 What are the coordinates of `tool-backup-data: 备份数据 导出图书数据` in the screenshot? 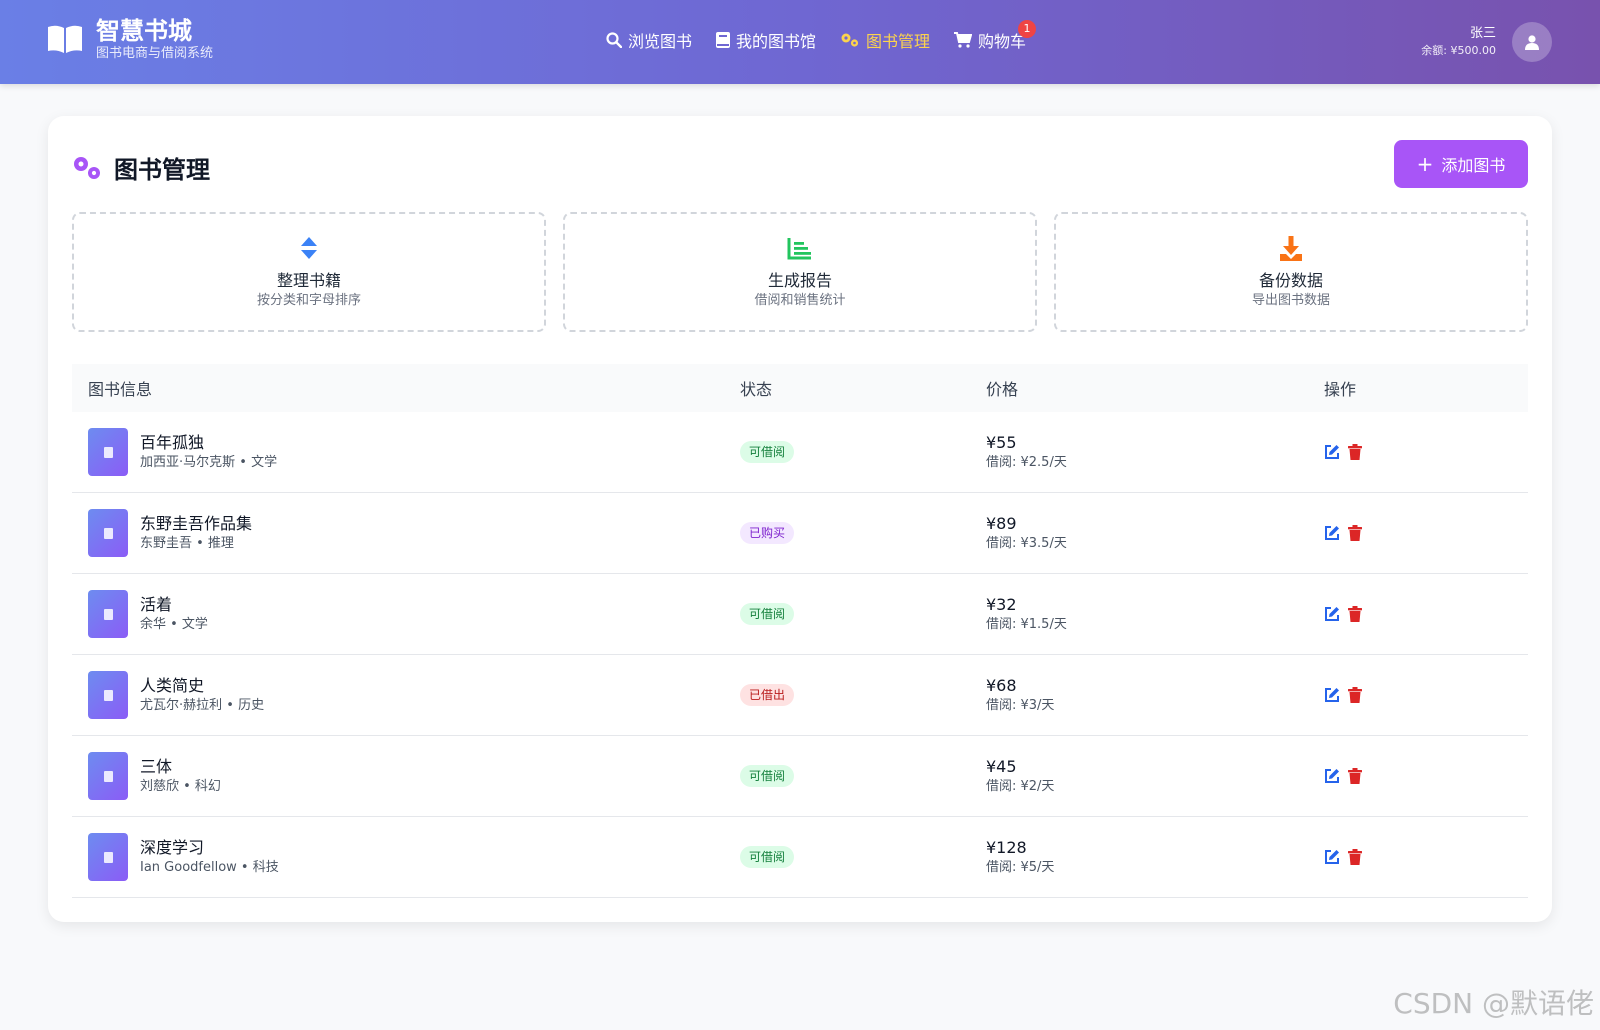 It's located at (1291, 272).